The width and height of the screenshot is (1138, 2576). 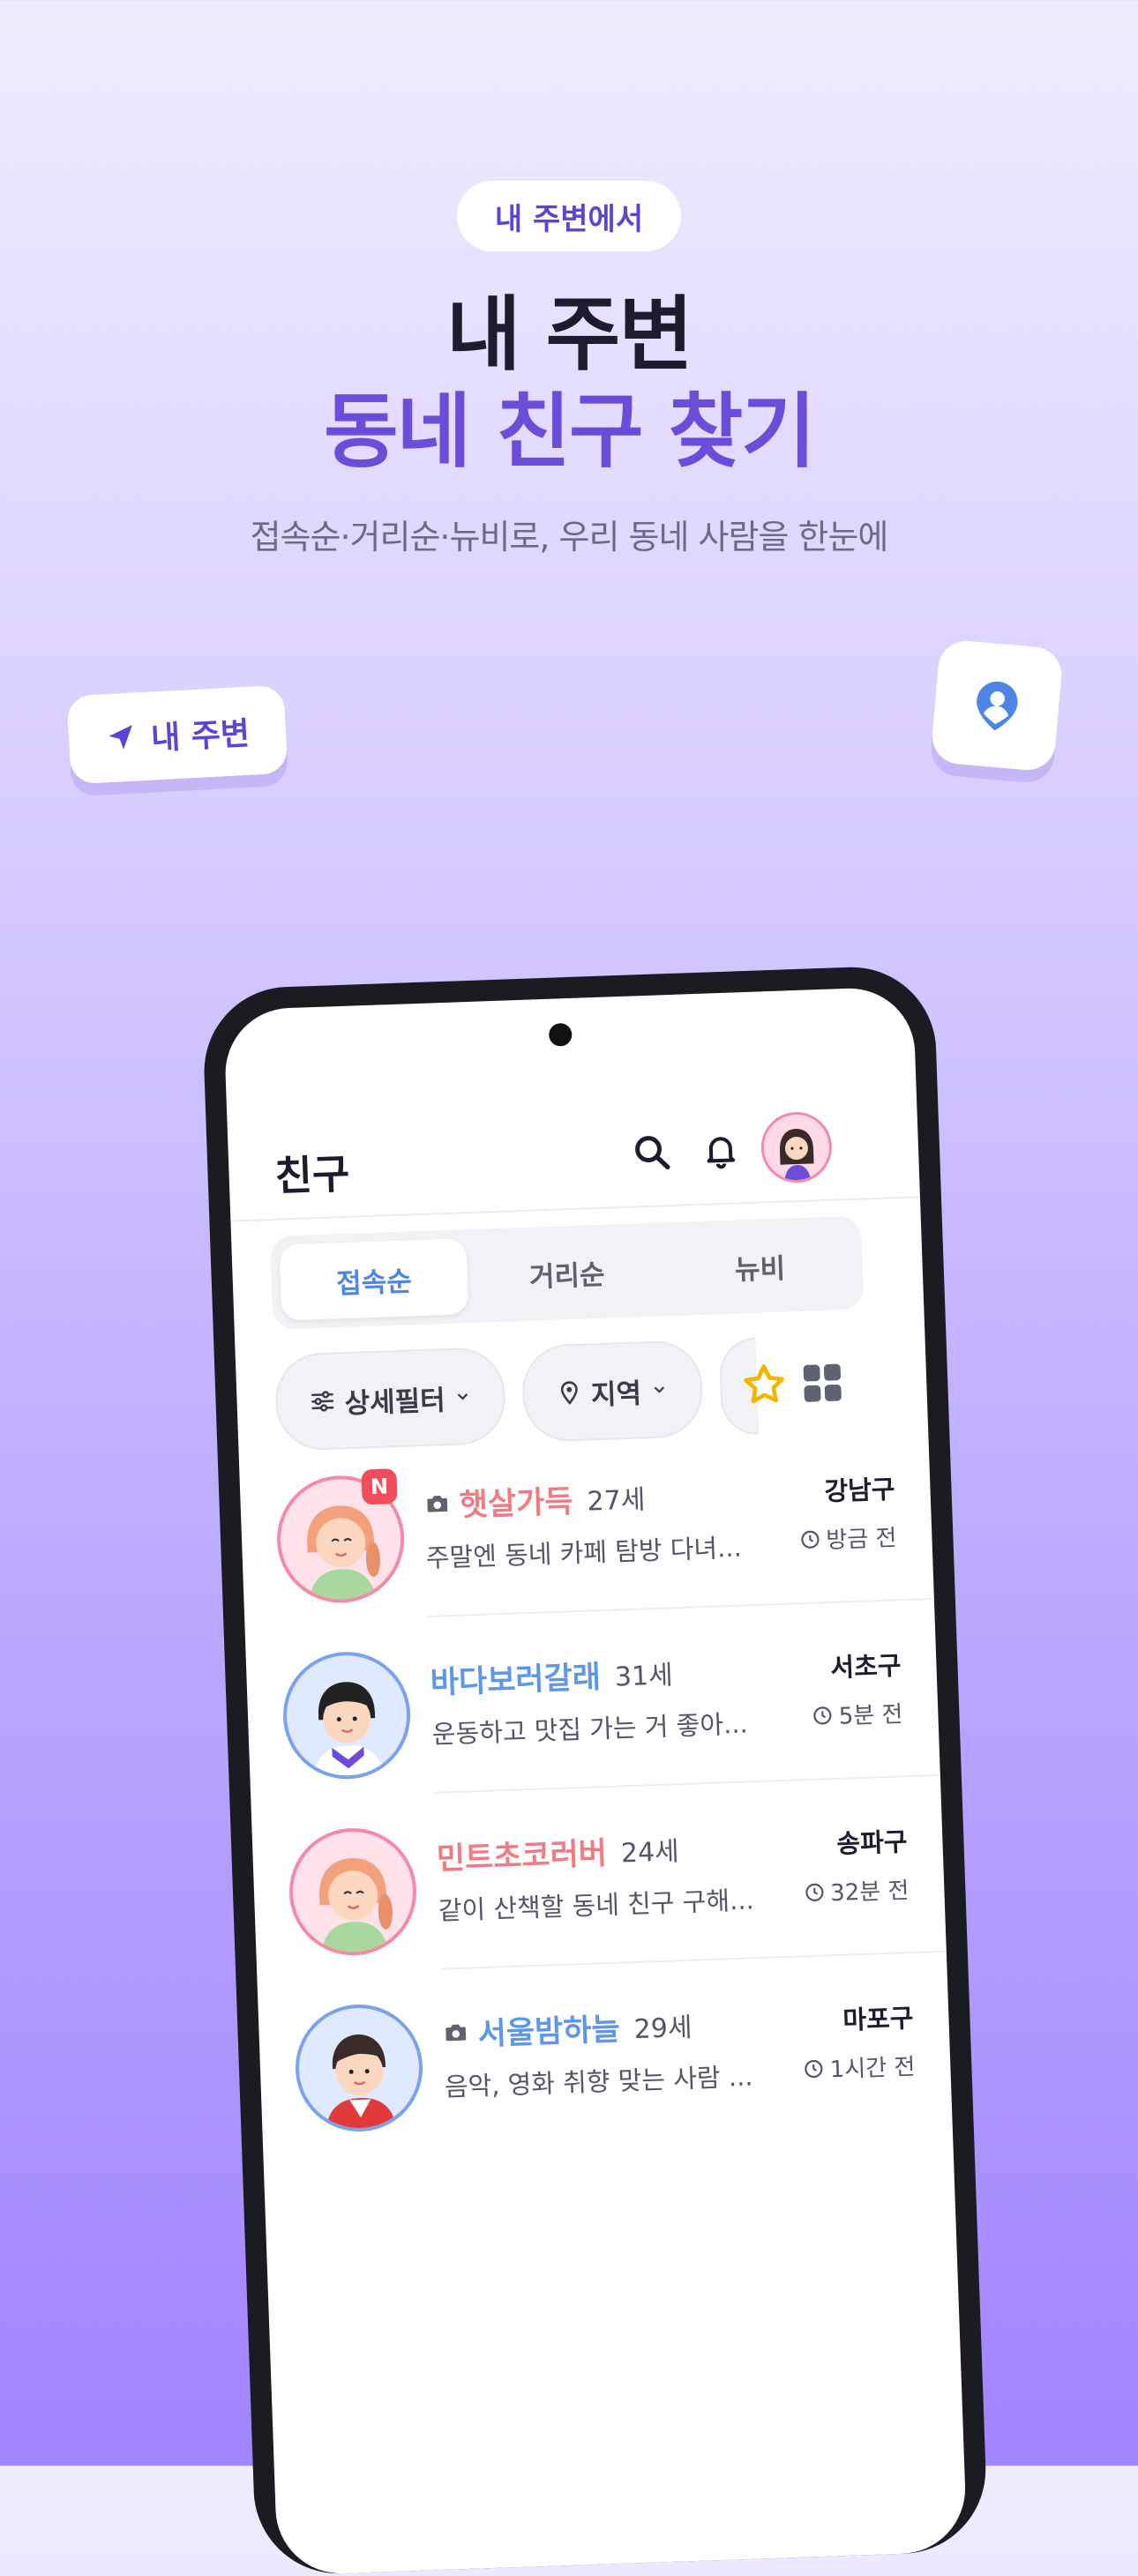 What do you see at coordinates (379, 1486) in the screenshot?
I see `new-badge: N` at bounding box center [379, 1486].